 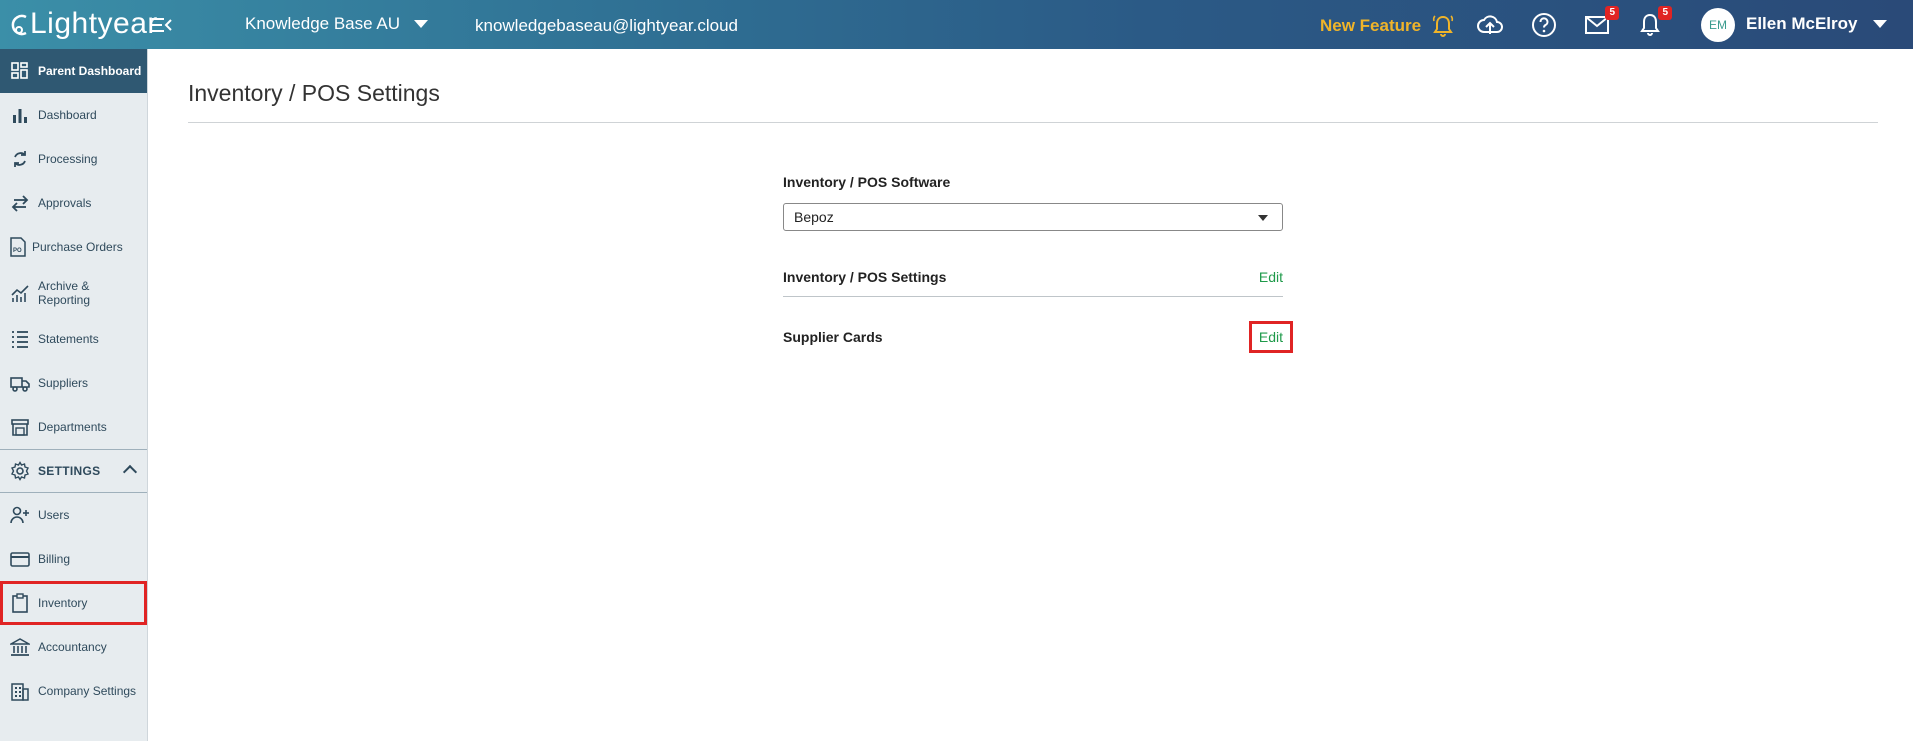 I want to click on workspace-name: Knowledge Base AU, so click(x=322, y=23).